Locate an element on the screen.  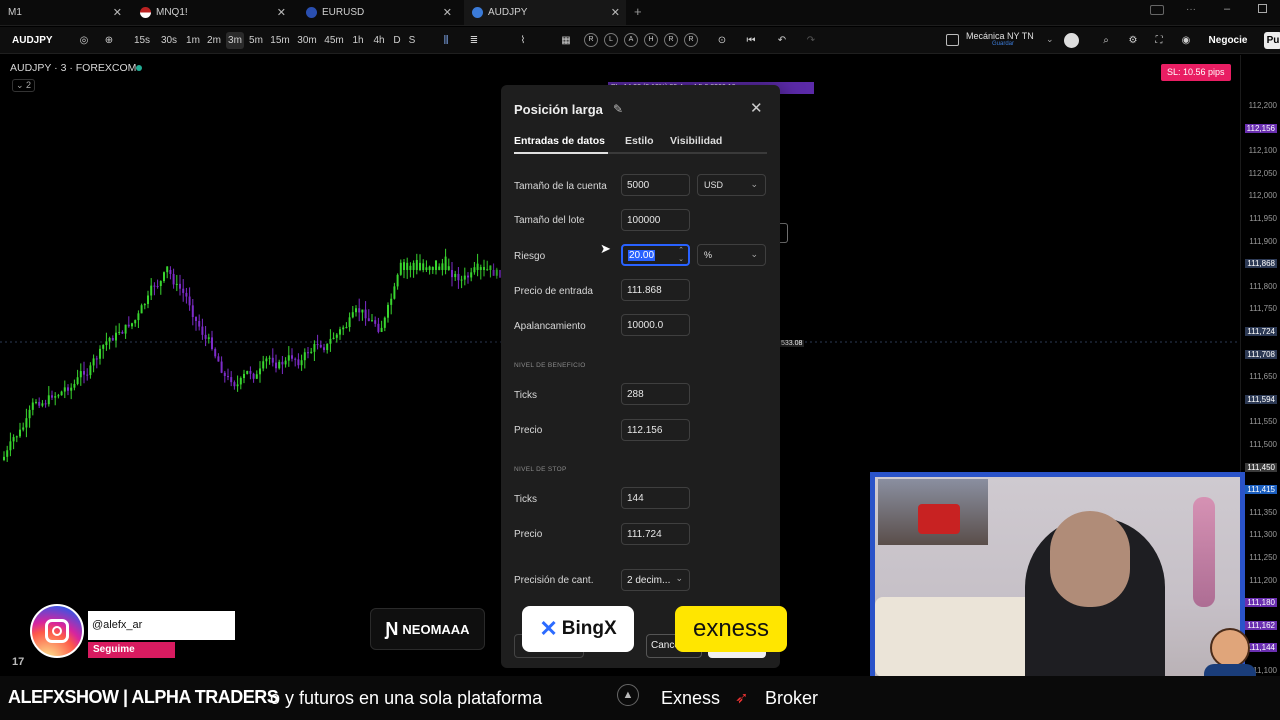
tab-visibility: Visibilidad is located at coordinates (696, 141).